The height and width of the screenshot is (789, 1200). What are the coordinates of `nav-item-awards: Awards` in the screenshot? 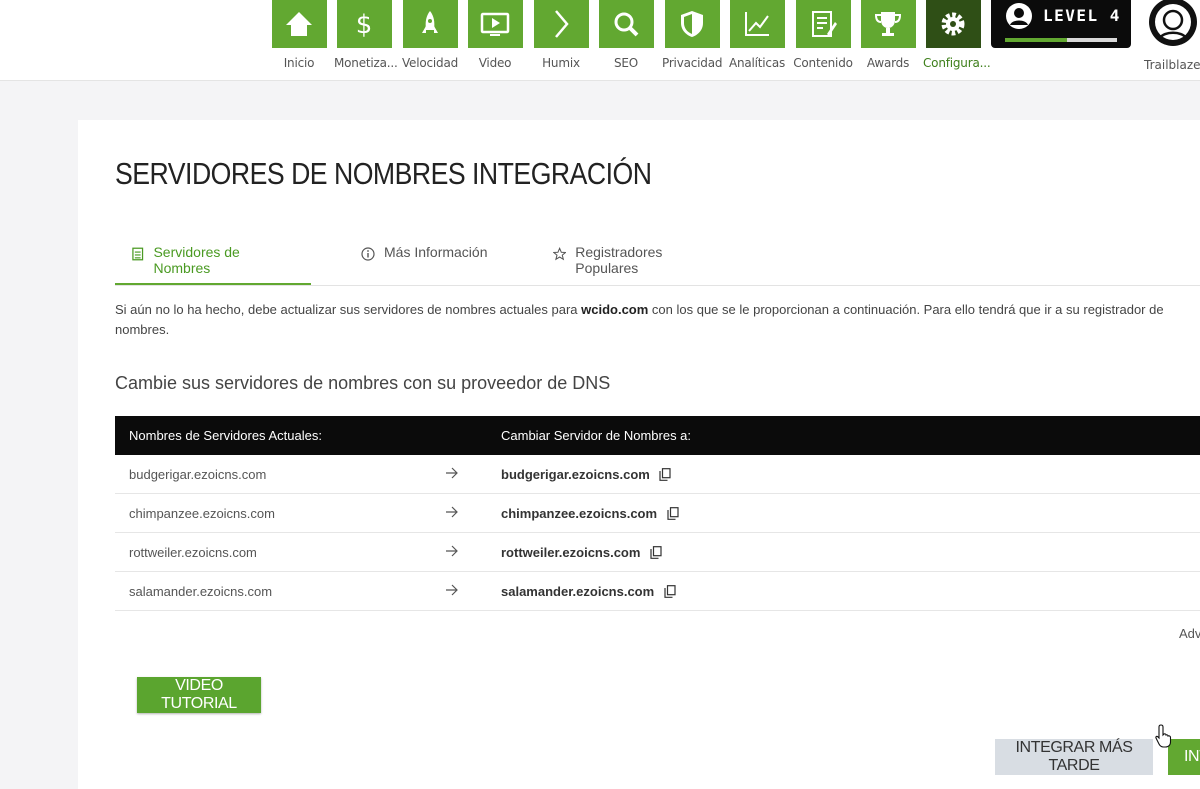 It's located at (888, 35).